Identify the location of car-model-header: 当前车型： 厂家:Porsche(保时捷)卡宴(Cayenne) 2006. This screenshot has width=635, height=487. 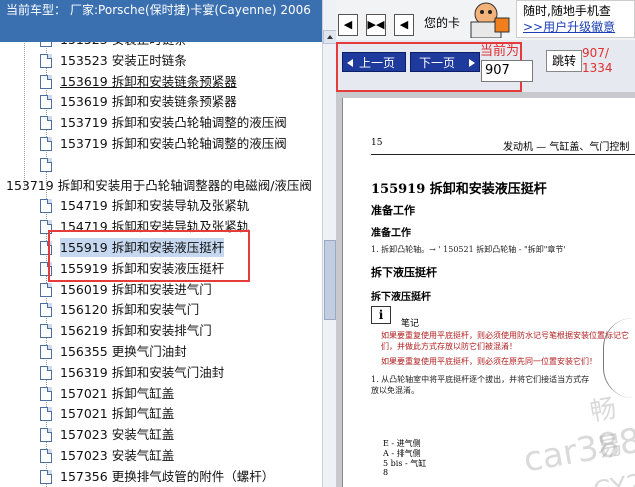
(161, 21).